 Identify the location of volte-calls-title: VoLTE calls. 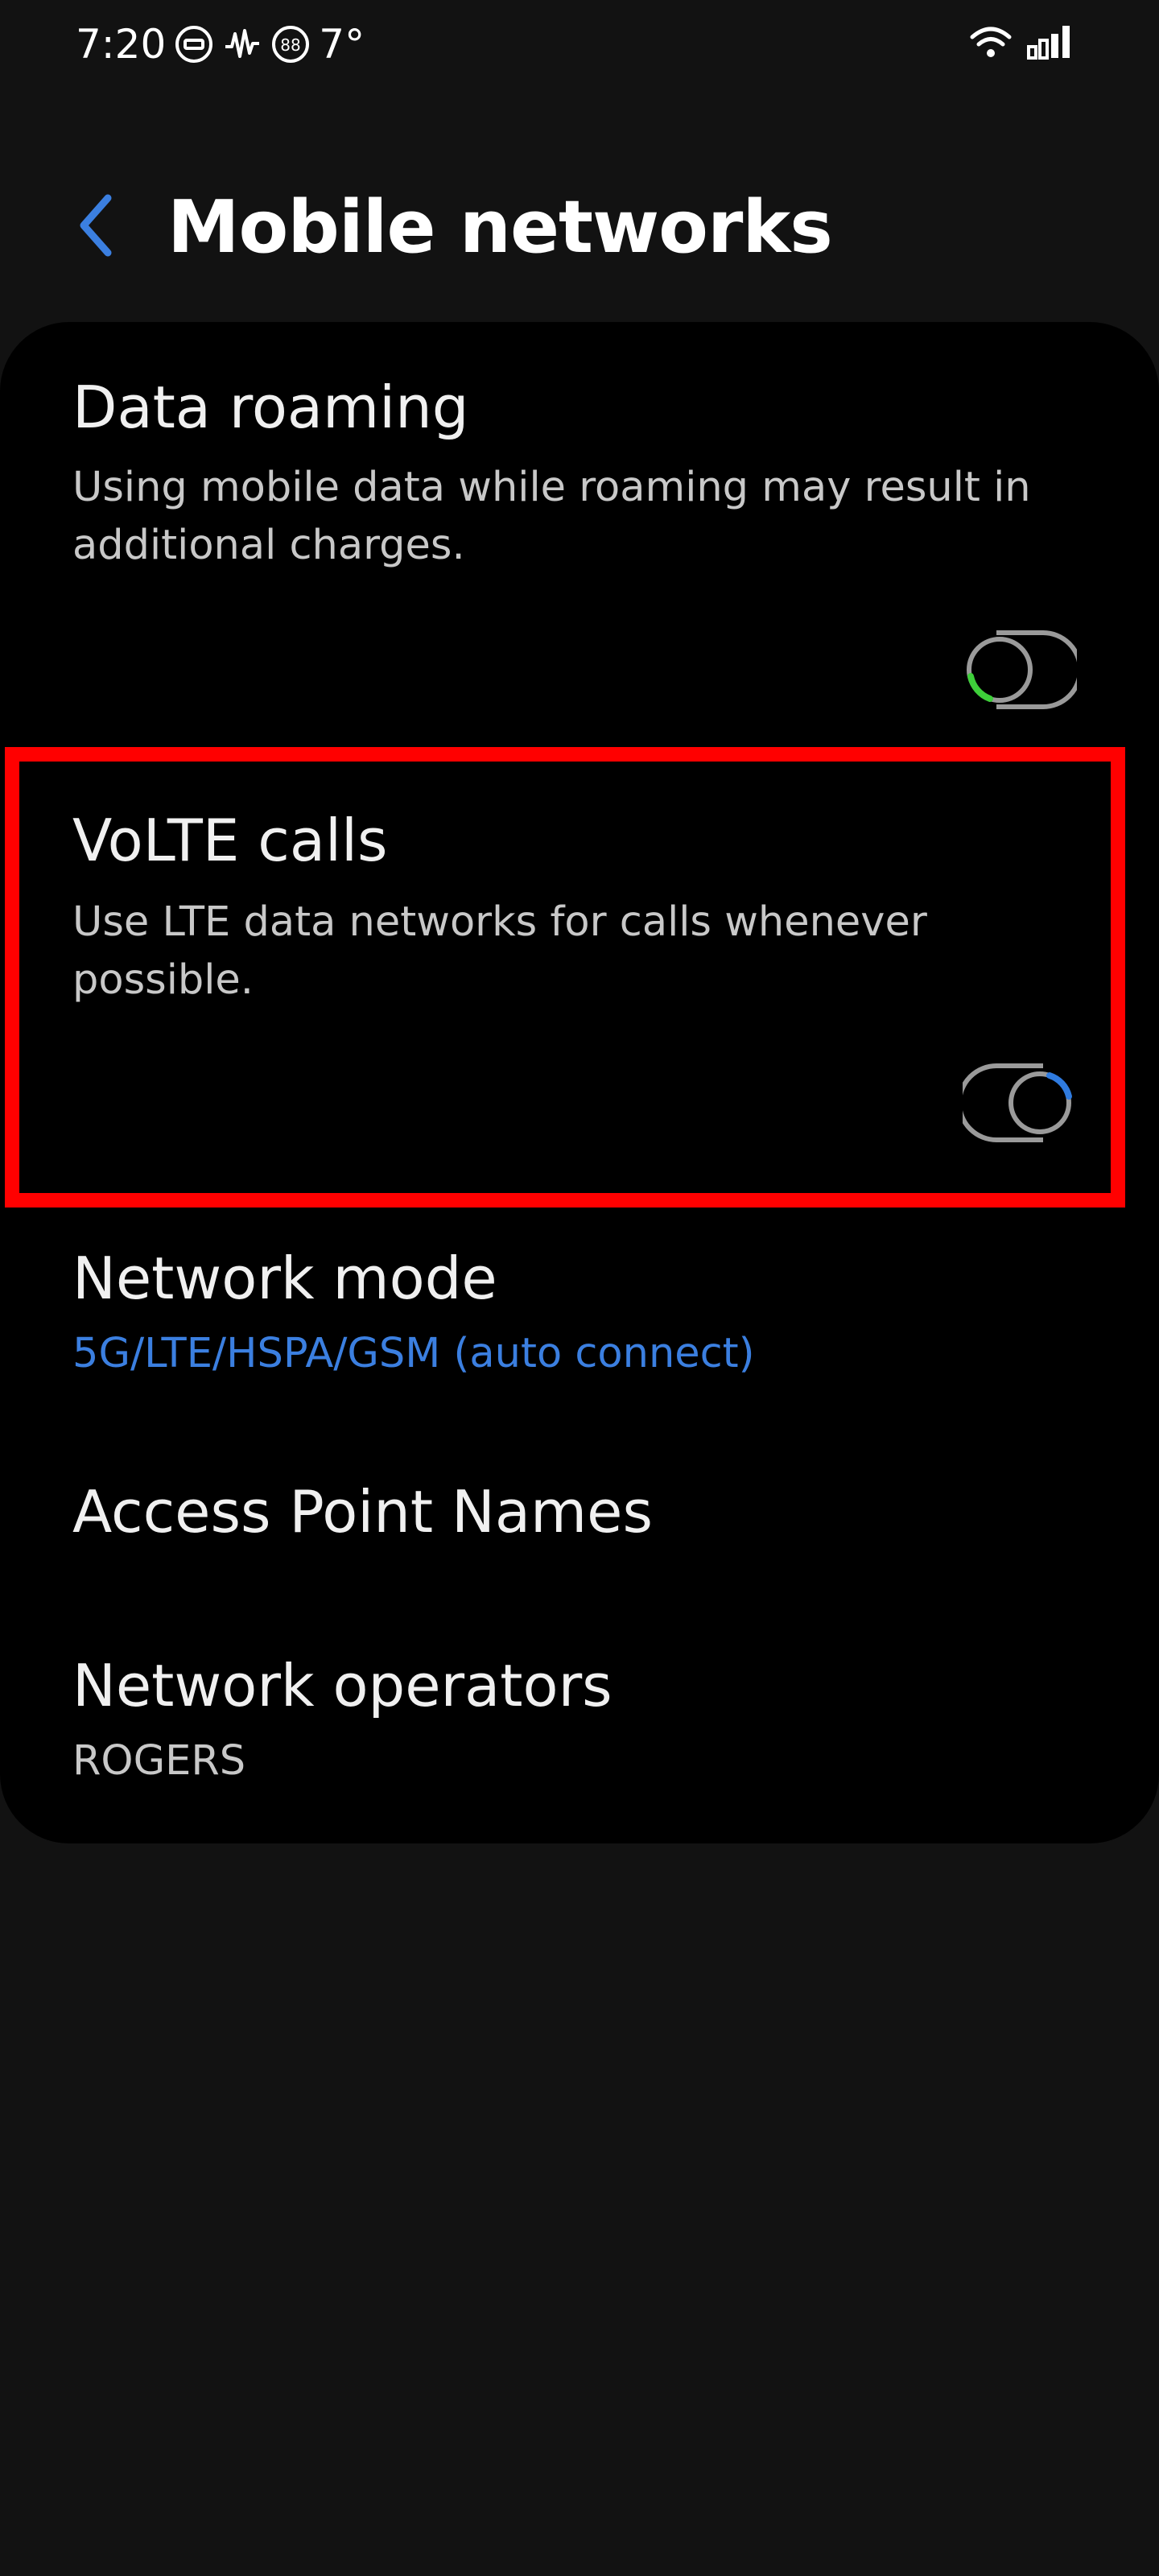
(230, 841).